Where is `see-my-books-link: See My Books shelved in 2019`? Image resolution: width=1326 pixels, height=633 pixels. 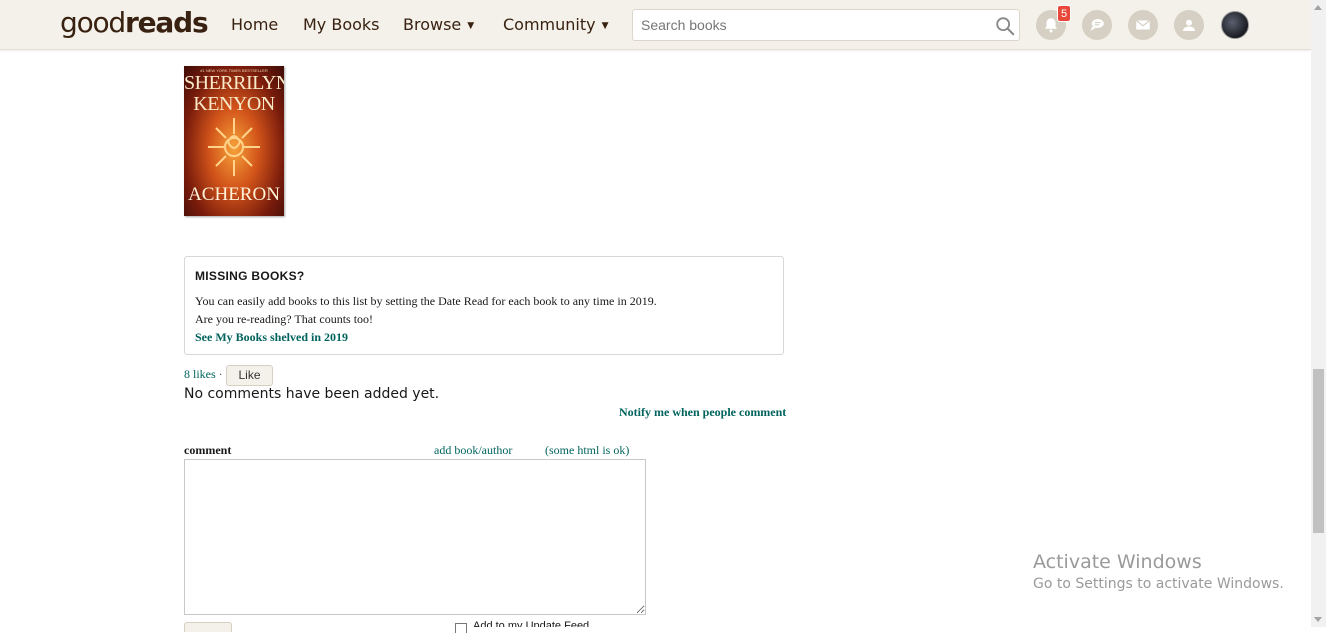 see-my-books-link: See My Books shelved in 2019 is located at coordinates (271, 337).